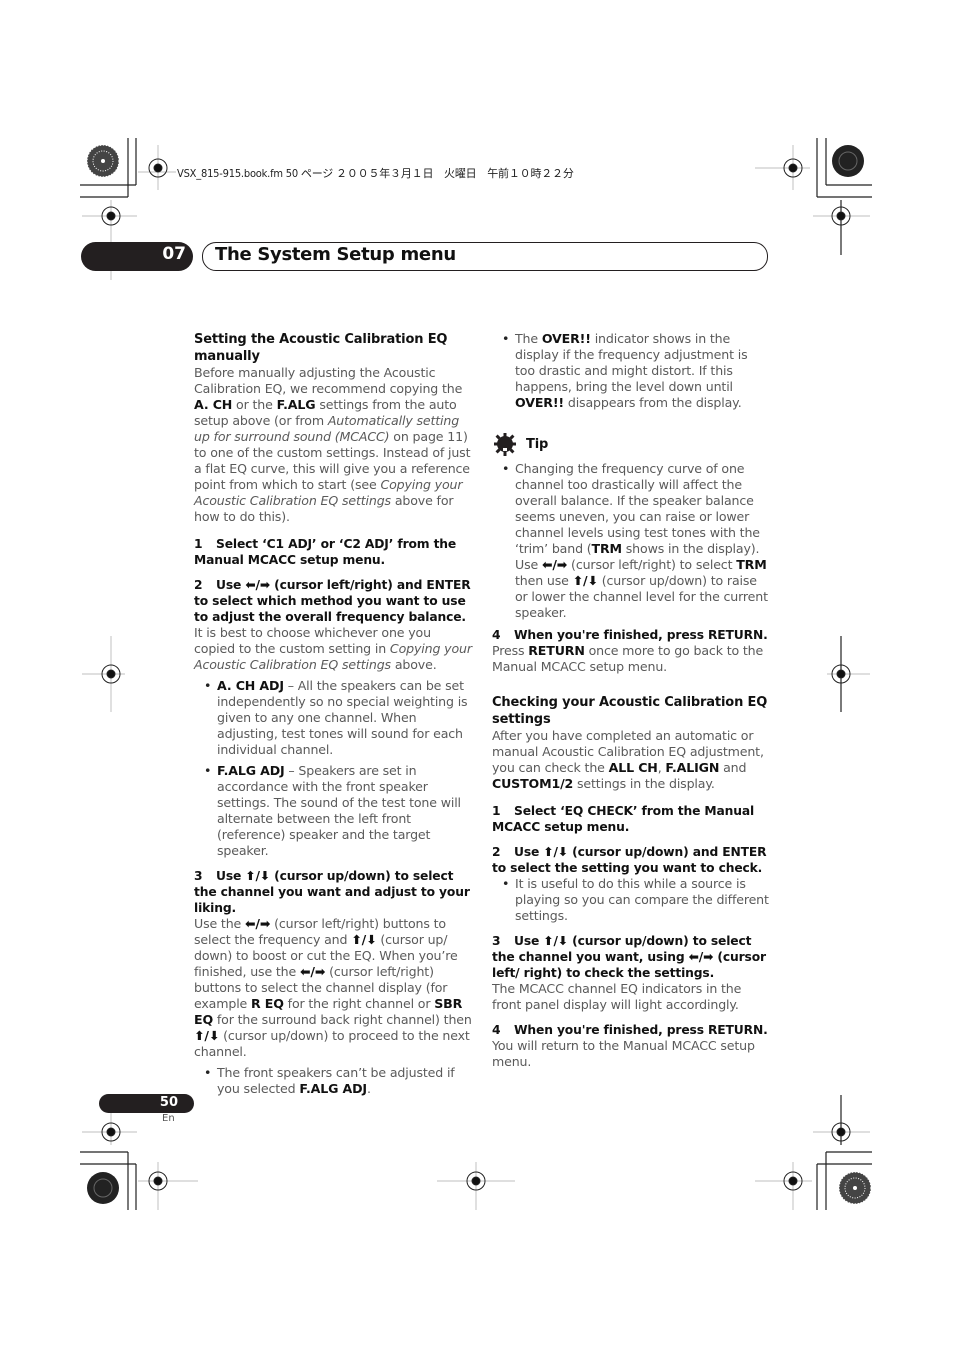 The image size is (954, 1351). Describe the element at coordinates (168, 1102) in the screenshot. I see `page-number: 50` at that location.